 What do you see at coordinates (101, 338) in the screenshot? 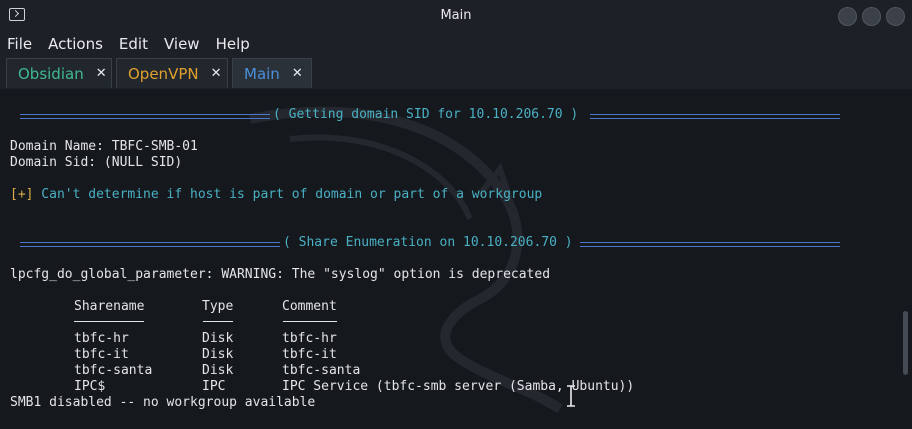
I see `share-name: tbfc-hr` at bounding box center [101, 338].